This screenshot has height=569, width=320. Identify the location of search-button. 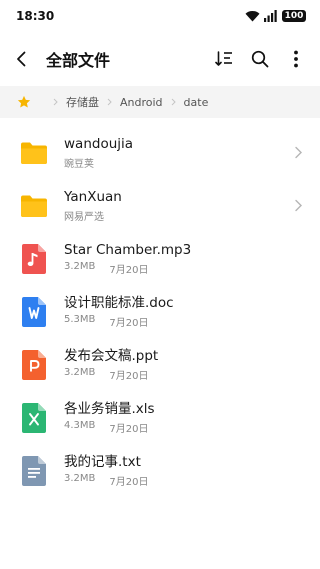
(260, 59).